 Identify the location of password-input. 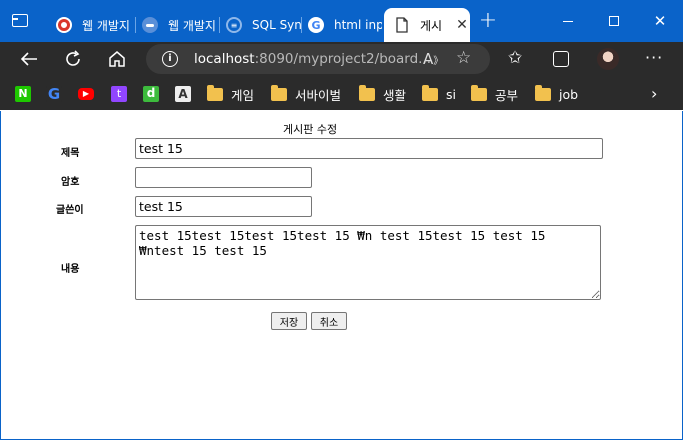
(223, 177).